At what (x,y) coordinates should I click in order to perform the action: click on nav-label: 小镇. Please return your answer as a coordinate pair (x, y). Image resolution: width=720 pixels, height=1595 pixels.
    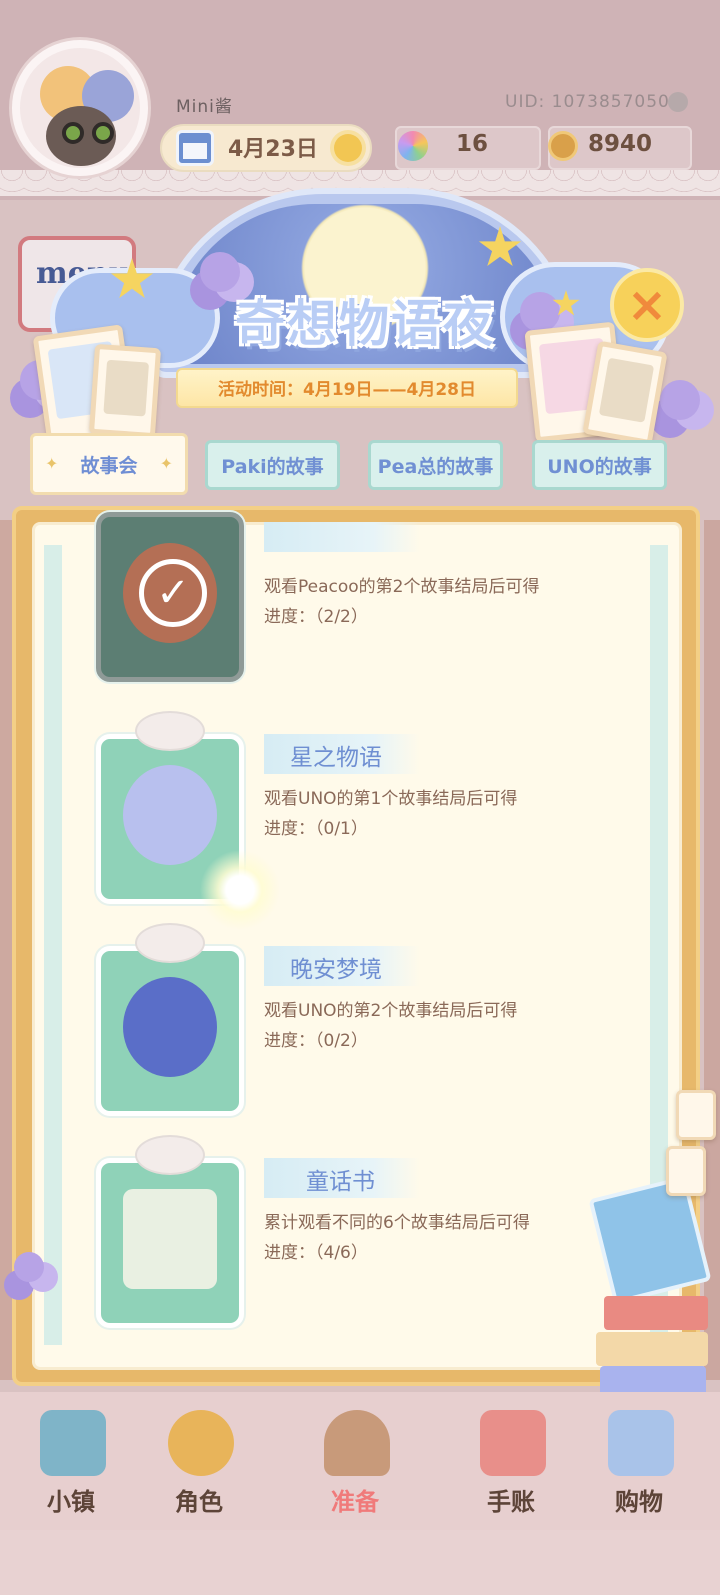
    Looking at the image, I should click on (71, 1502).